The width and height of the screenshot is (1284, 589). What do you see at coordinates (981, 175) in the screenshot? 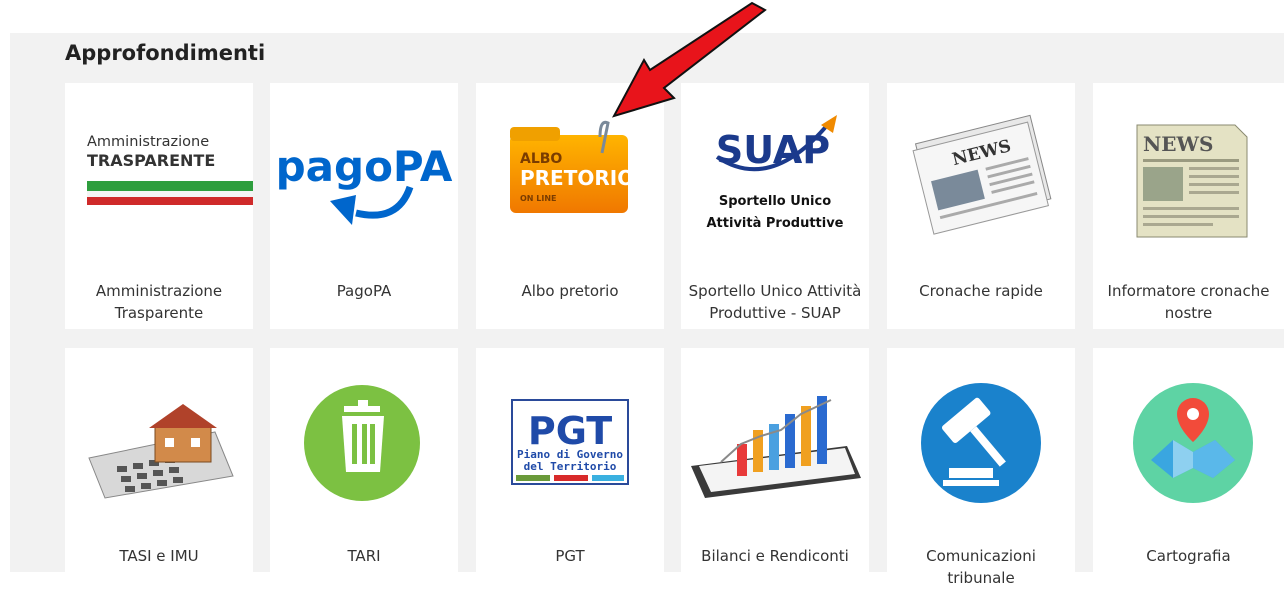
I see `newspaper-icon: NEWS` at bounding box center [981, 175].